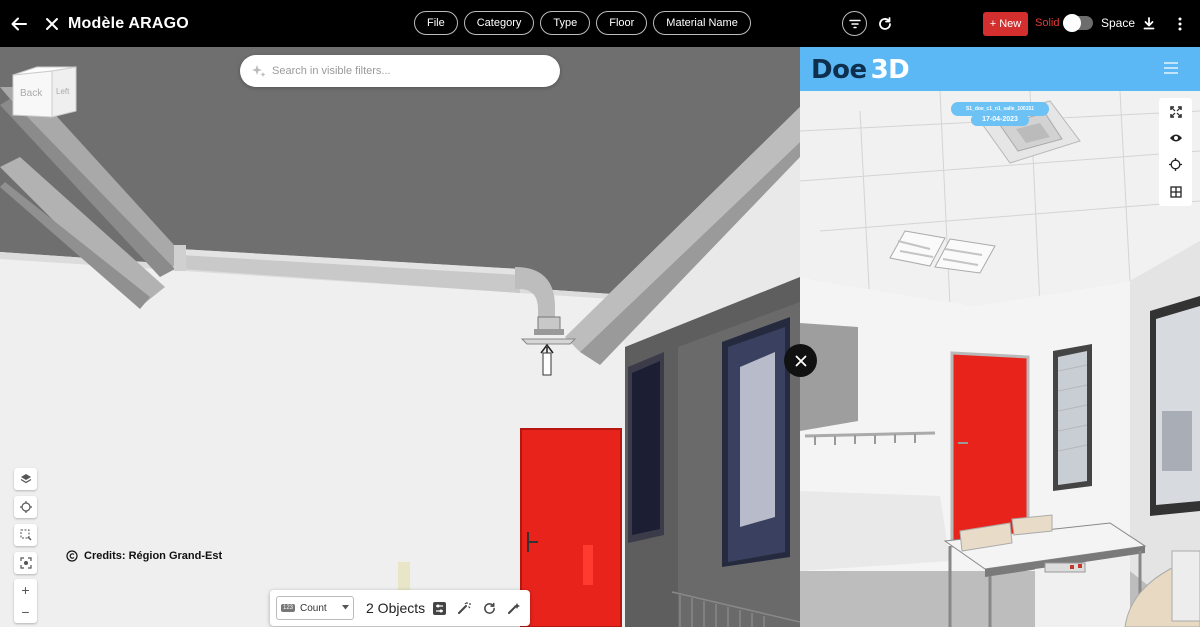  I want to click on back-arrow-icon, so click(19, 23).